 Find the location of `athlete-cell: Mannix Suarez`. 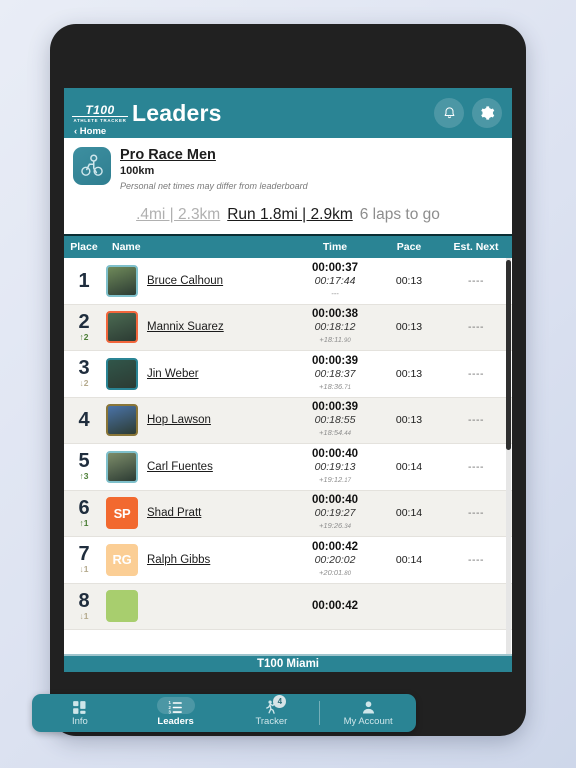

athlete-cell: Mannix Suarez is located at coordinates (198, 327).